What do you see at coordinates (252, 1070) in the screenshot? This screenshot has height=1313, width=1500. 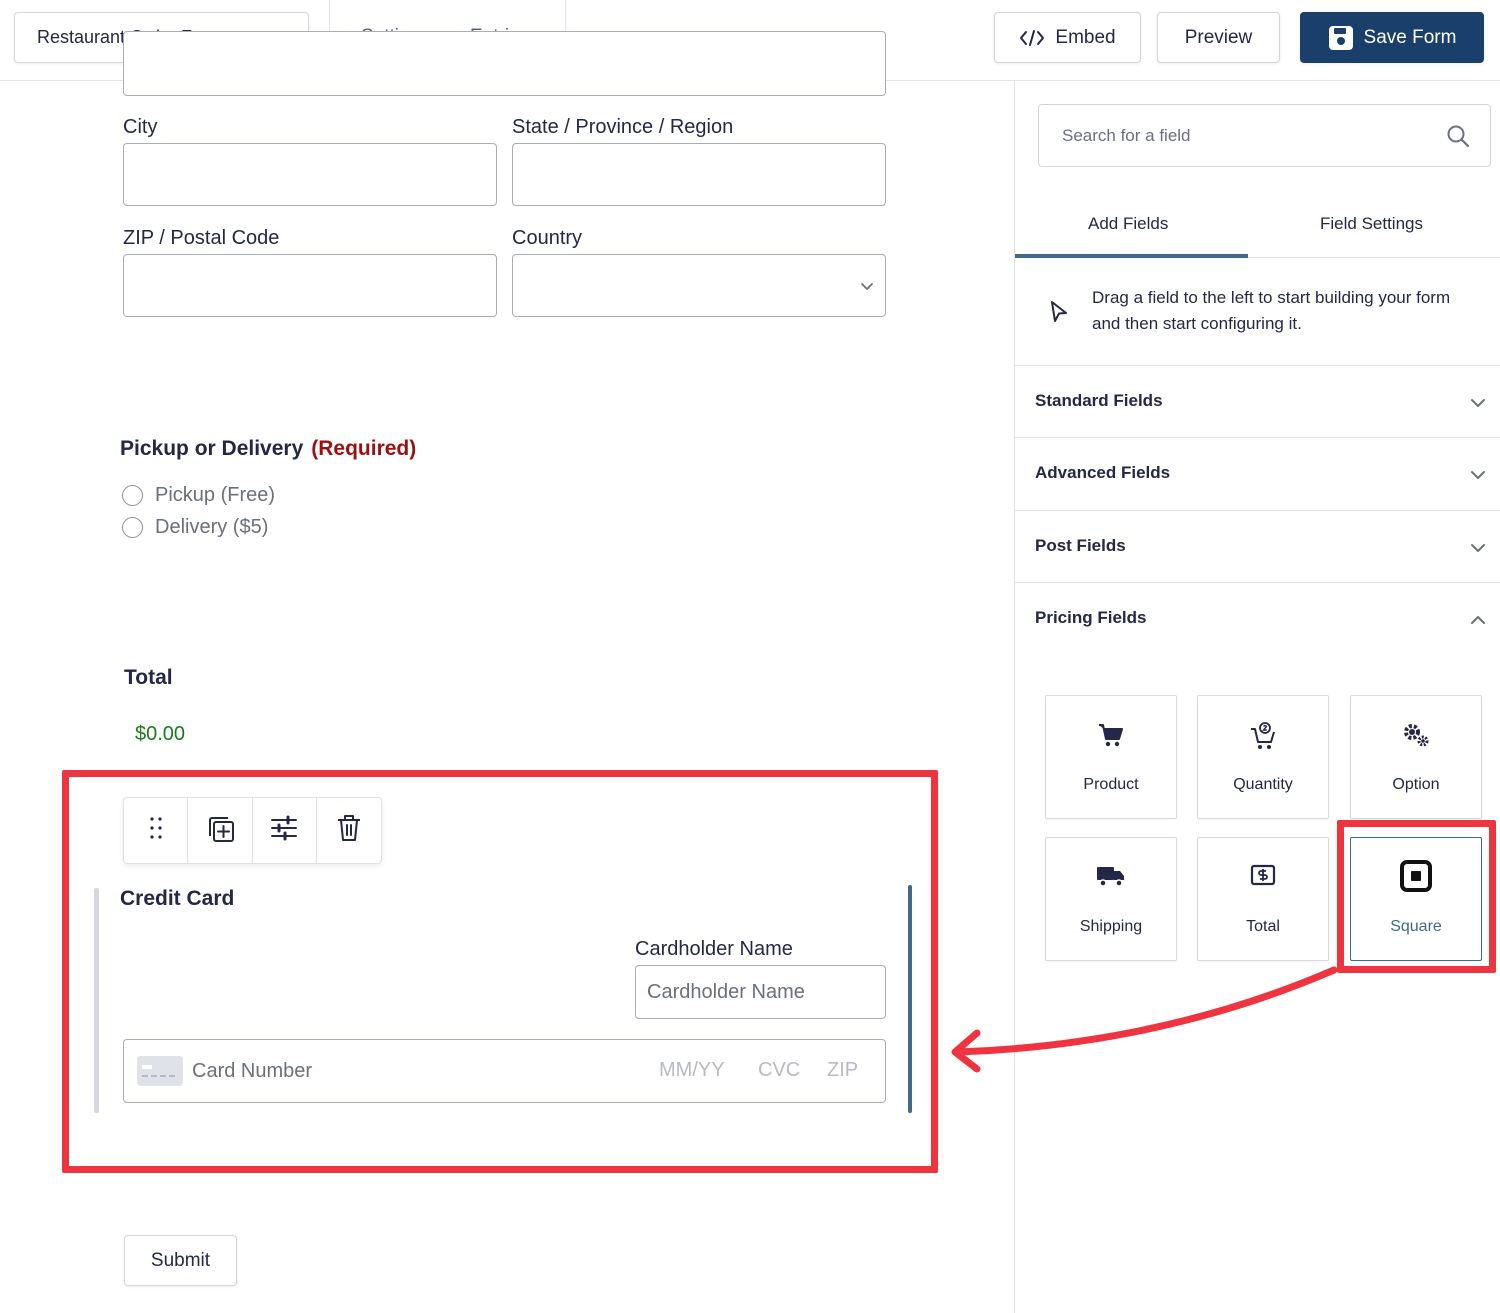 I see `card-number-placeholder: Card Number` at bounding box center [252, 1070].